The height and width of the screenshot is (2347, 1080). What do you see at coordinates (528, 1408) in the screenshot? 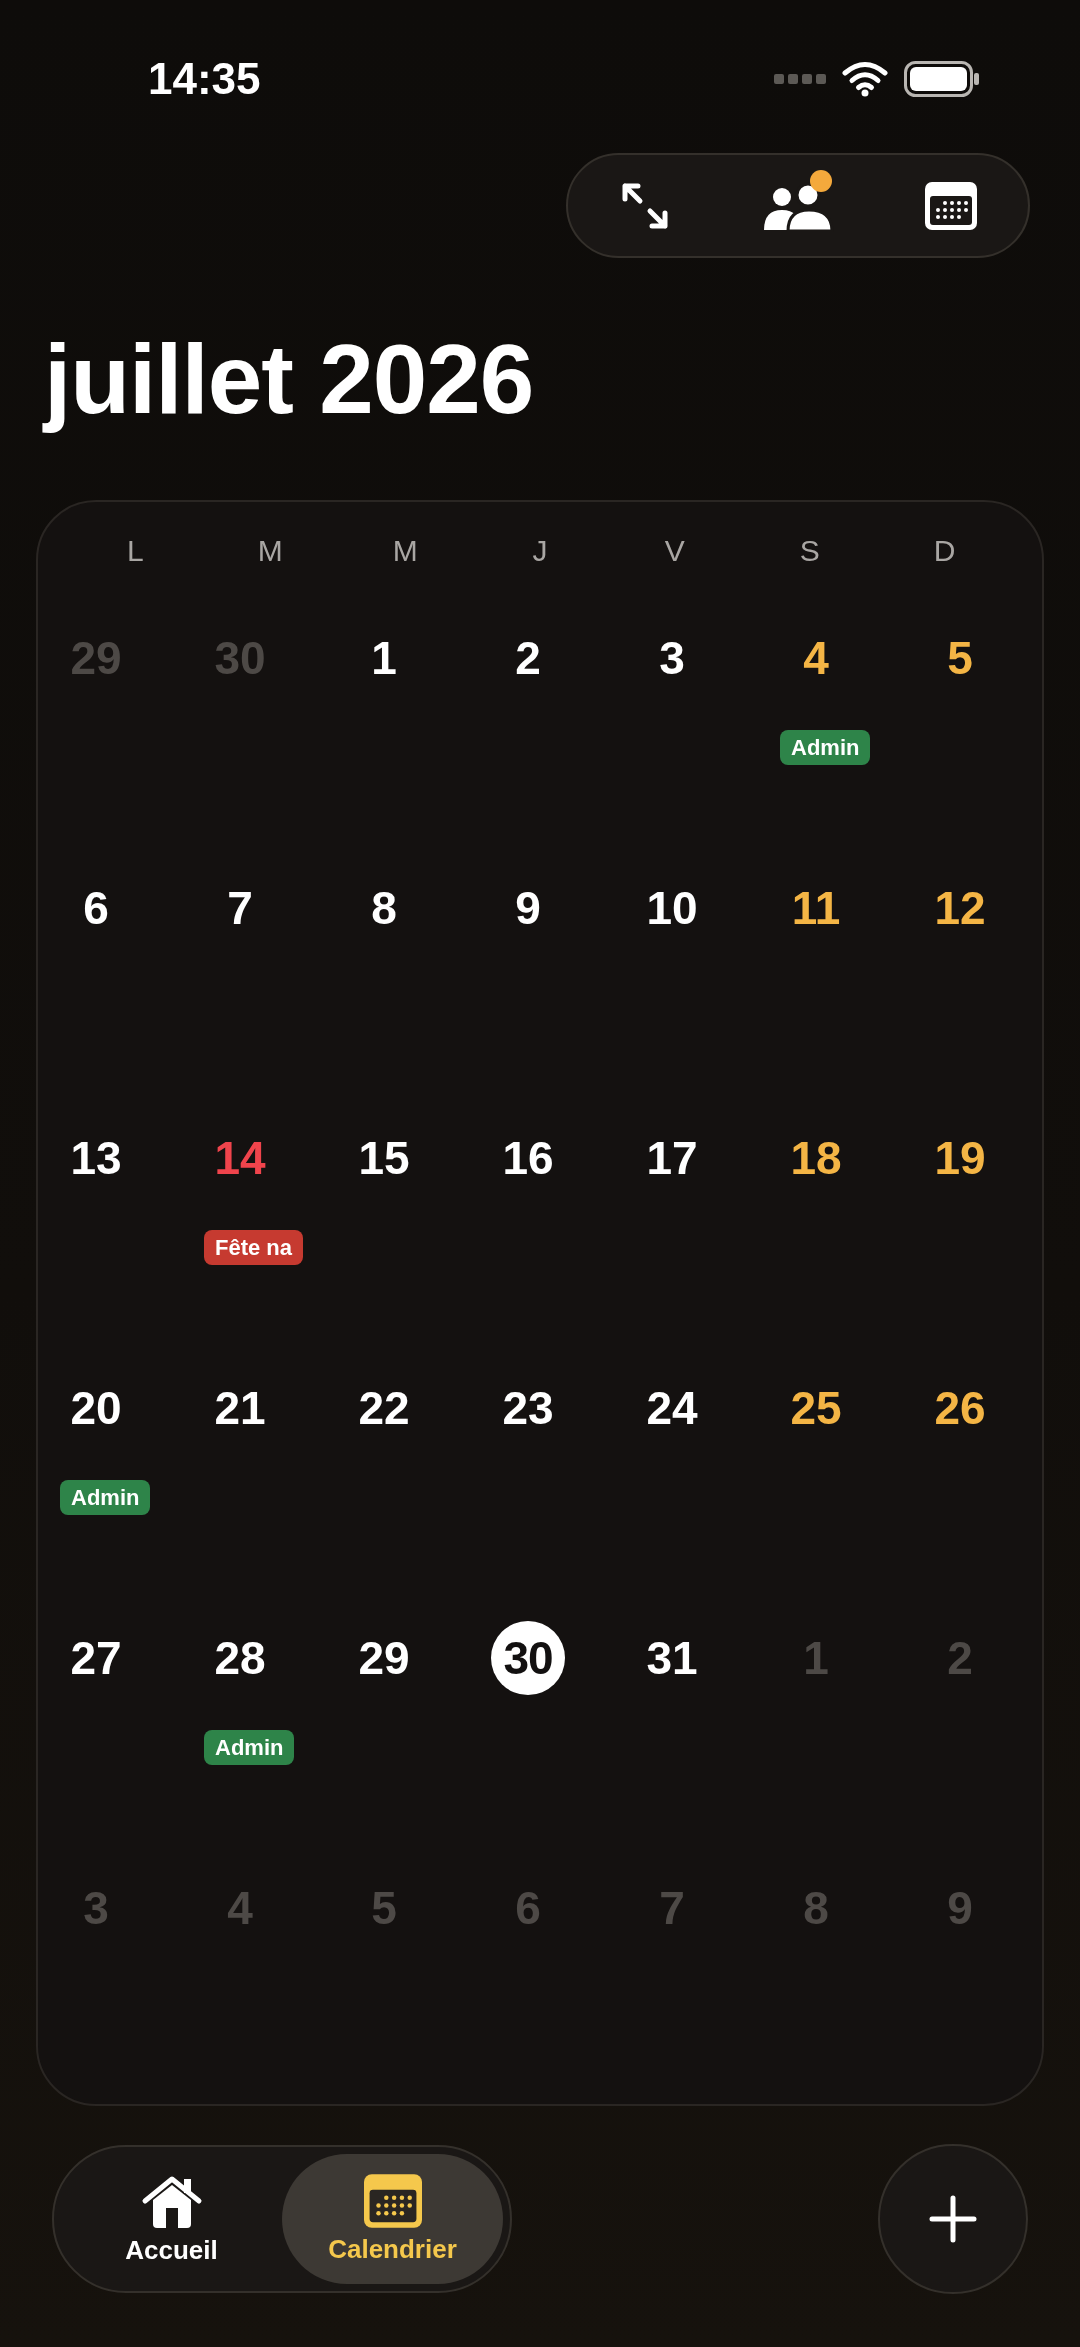
I see `day-number: 23` at bounding box center [528, 1408].